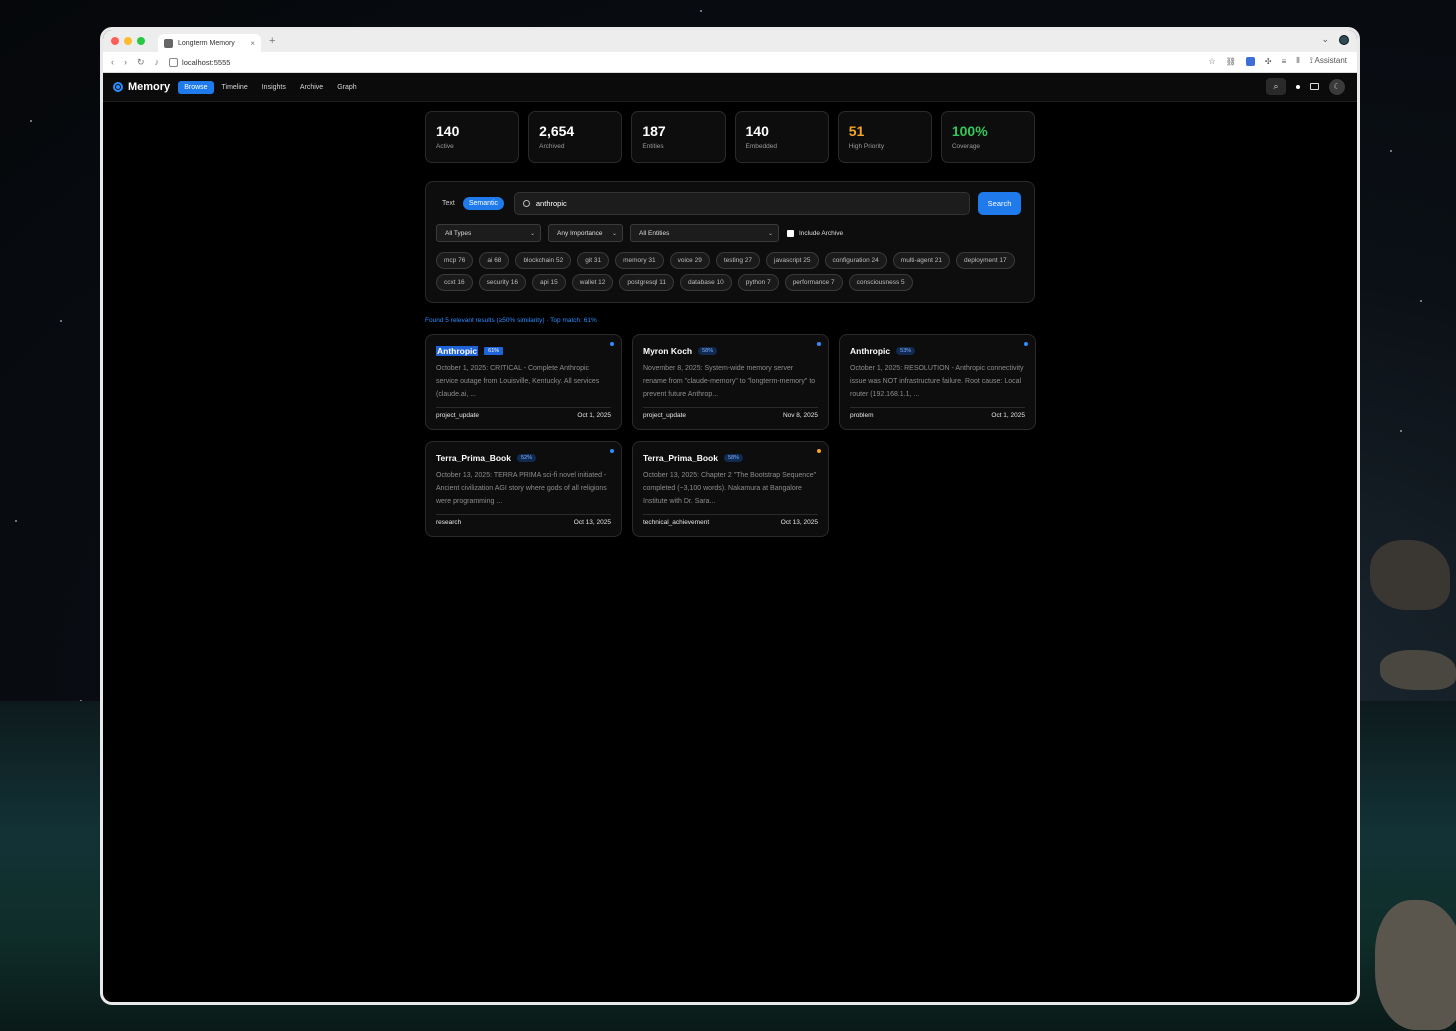  What do you see at coordinates (1325, 39) in the screenshot?
I see `tab-list-chevron-icon: ⌄` at bounding box center [1325, 39].